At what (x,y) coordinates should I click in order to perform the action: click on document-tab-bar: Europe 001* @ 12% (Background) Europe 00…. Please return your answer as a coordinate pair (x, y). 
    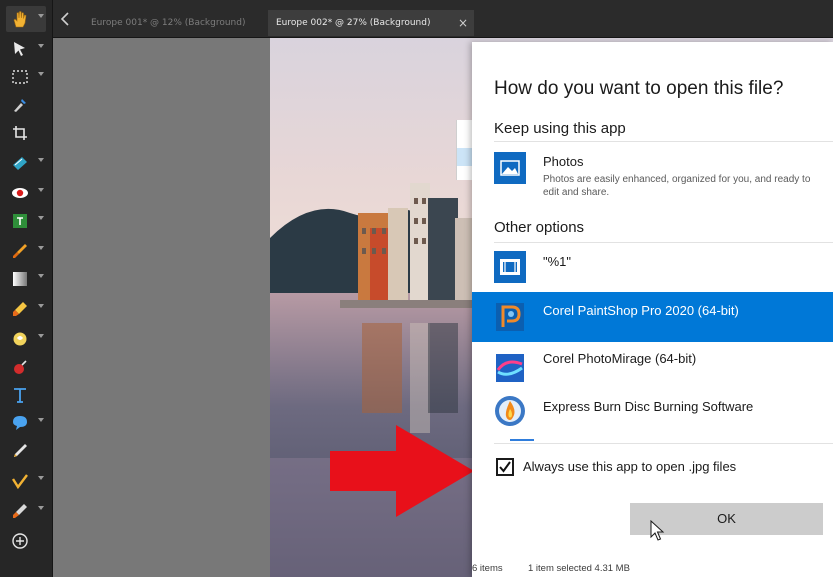
    Looking at the image, I should click on (443, 19).